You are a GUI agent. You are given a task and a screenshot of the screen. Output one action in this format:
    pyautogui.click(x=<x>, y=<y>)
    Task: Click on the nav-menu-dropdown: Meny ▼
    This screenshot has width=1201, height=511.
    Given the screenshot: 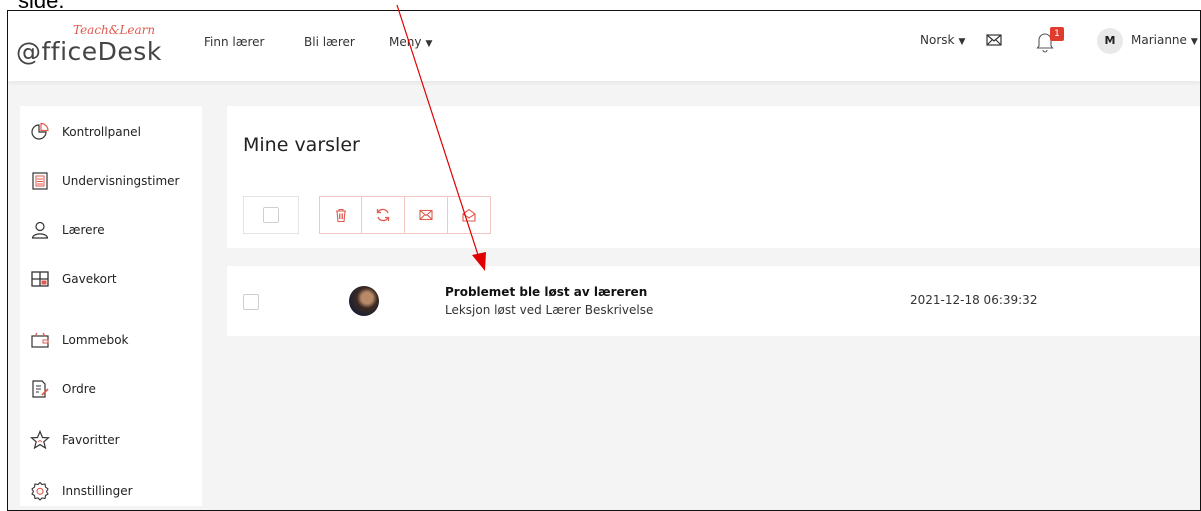 What is the action you would take?
    pyautogui.click(x=410, y=42)
    